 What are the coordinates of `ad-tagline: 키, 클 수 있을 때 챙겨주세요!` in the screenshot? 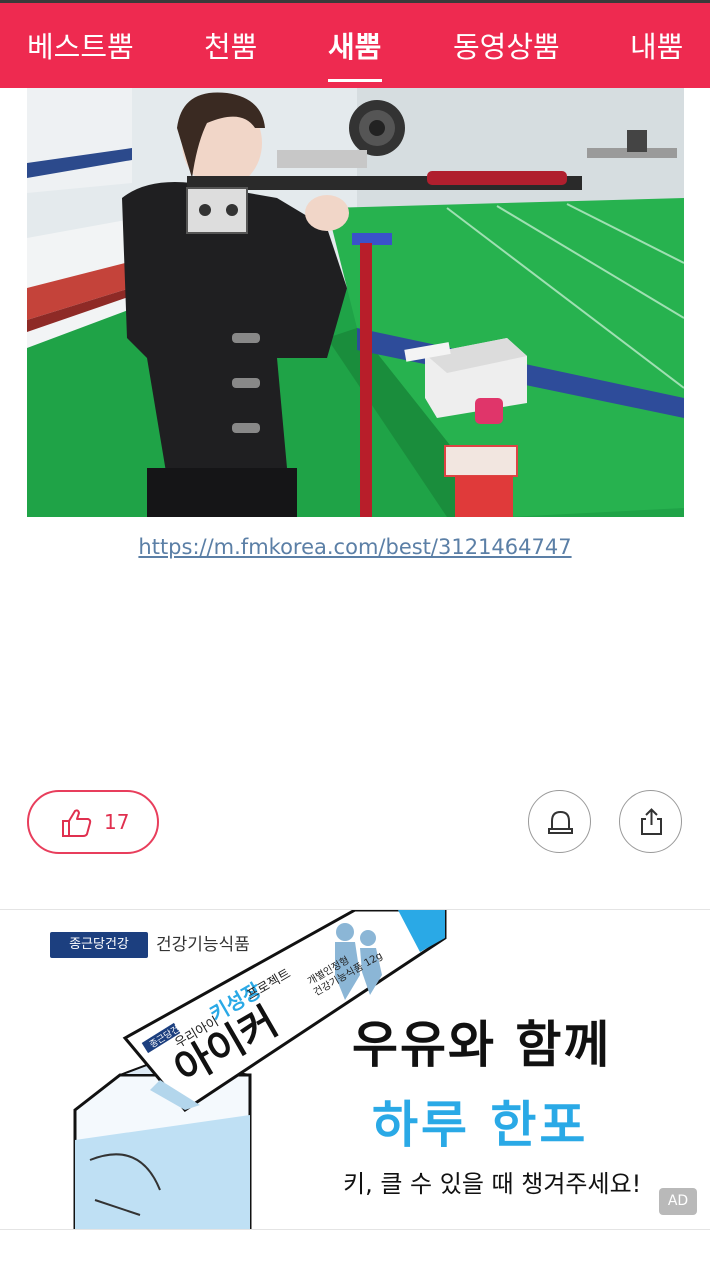 It's located at (492, 1184).